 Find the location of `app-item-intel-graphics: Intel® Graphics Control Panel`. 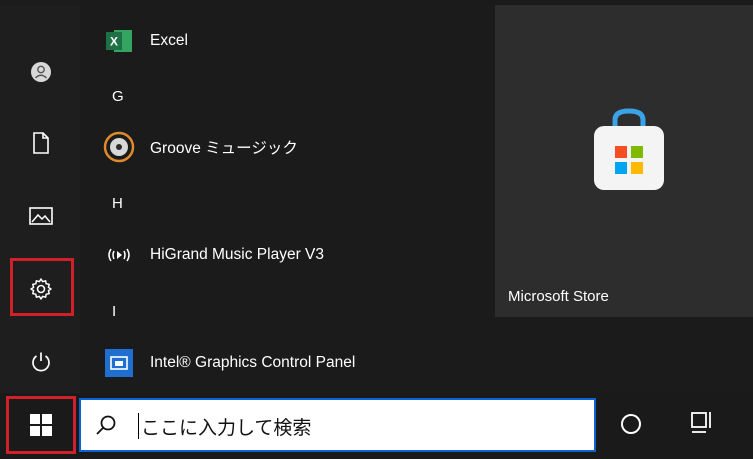

app-item-intel-graphics: Intel® Graphics Control Panel is located at coordinates (228, 363).